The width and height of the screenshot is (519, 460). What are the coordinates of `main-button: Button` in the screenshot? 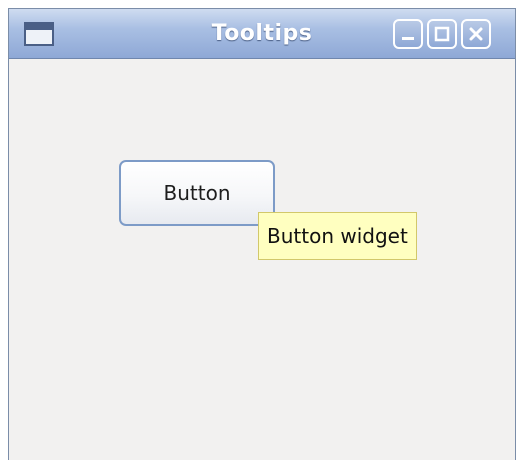 It's located at (197, 193).